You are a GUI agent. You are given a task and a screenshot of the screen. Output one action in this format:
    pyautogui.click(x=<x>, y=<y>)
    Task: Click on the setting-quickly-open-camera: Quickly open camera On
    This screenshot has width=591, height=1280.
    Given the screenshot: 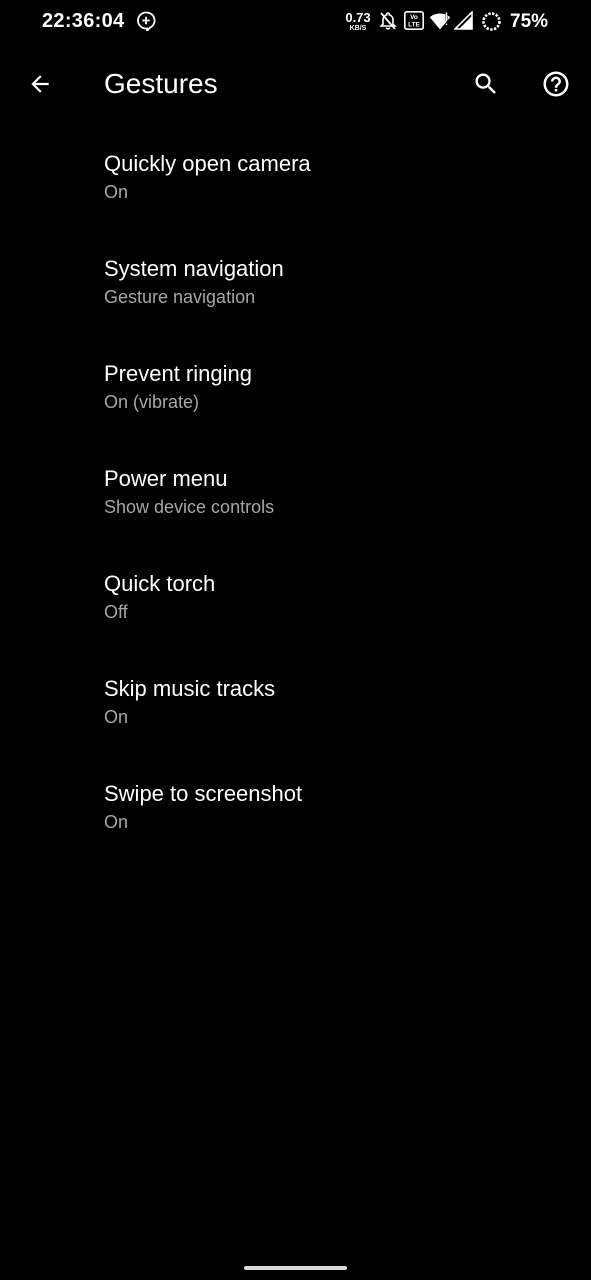 What is the action you would take?
    pyautogui.click(x=295, y=181)
    